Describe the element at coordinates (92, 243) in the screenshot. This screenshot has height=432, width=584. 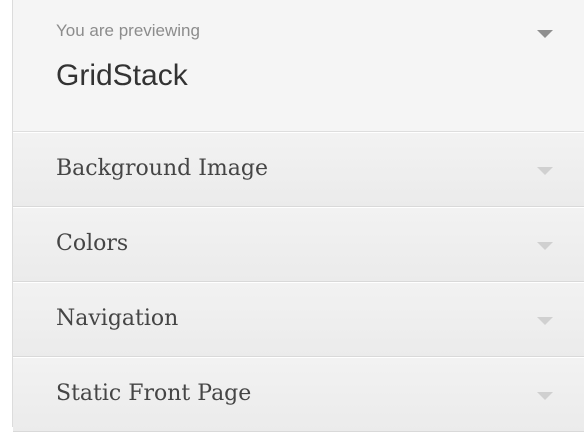
I see `section-label: Colors` at that location.